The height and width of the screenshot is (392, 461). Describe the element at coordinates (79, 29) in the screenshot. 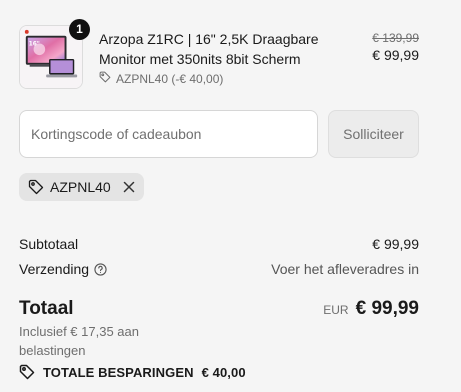

I see `quantity-badge: 1` at that location.